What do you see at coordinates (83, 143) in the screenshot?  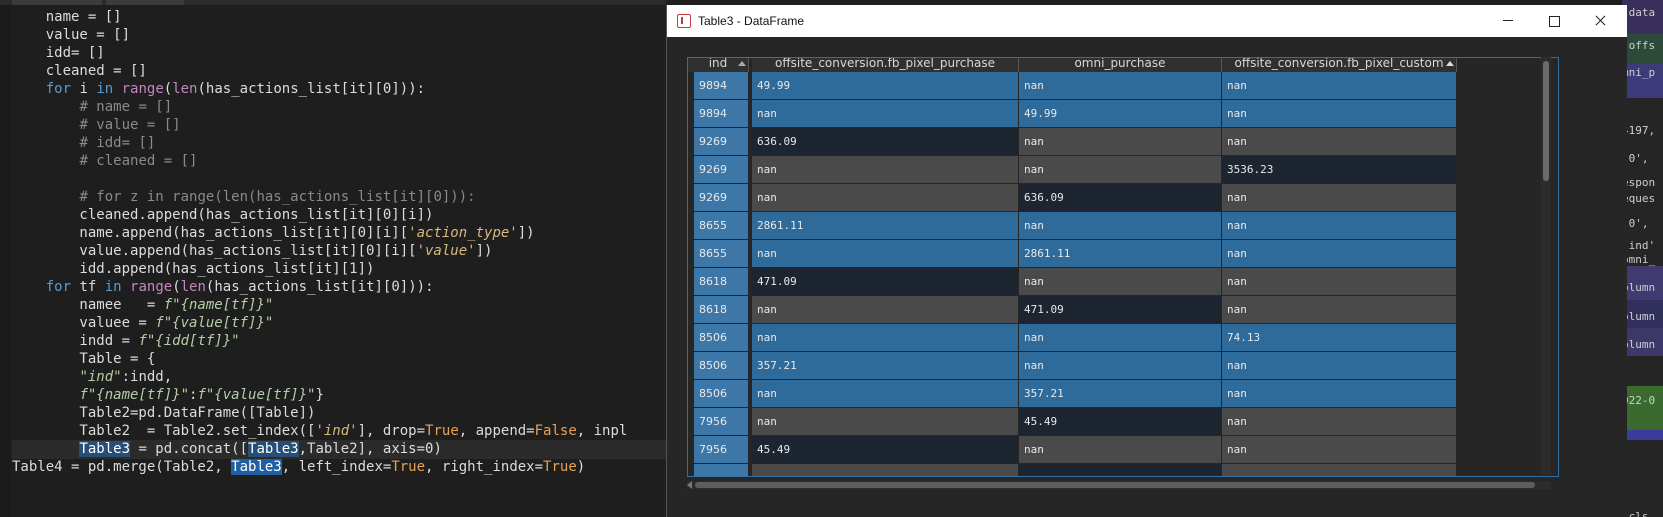 I see `code-line: # idd= []` at bounding box center [83, 143].